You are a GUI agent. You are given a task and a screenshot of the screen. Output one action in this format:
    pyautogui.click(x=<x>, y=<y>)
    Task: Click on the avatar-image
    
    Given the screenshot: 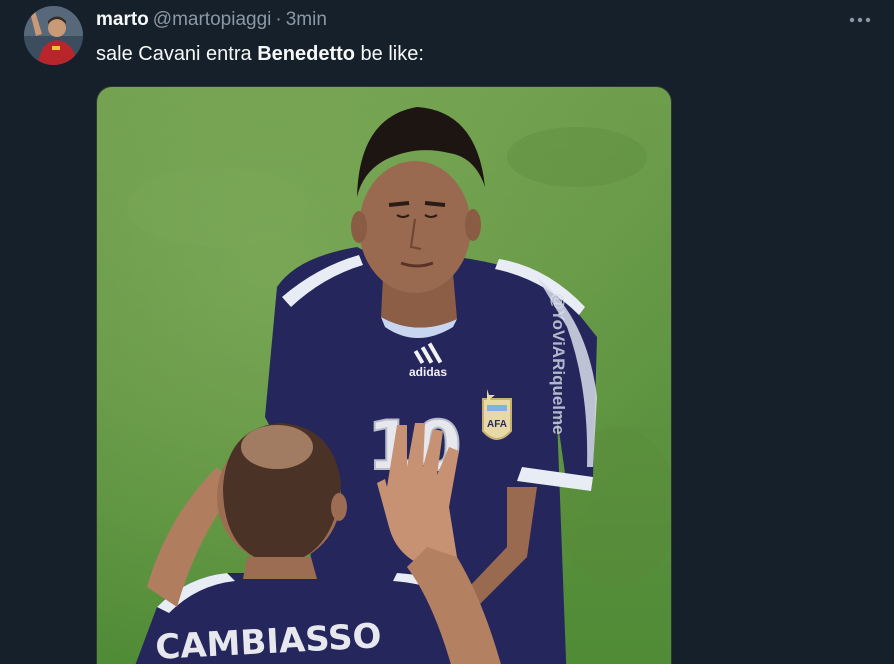 What is the action you would take?
    pyautogui.click(x=53, y=35)
    